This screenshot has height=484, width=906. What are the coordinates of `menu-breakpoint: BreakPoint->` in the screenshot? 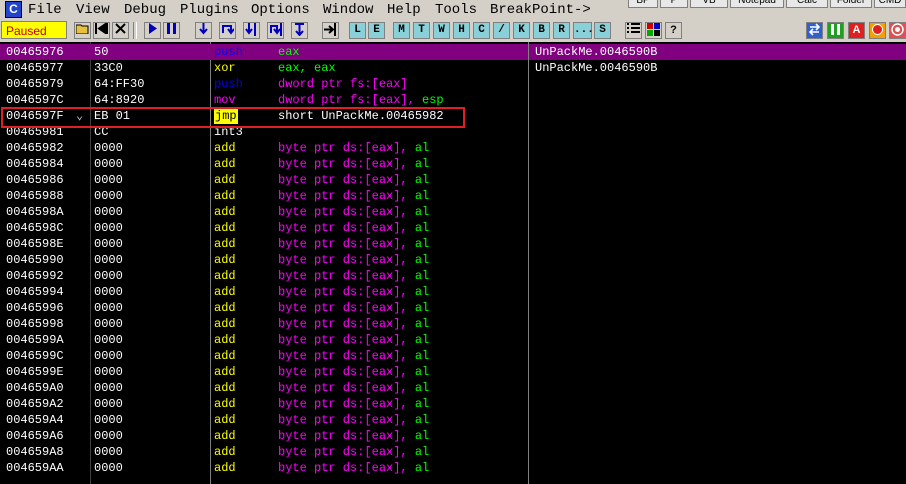 It's located at (540, 10).